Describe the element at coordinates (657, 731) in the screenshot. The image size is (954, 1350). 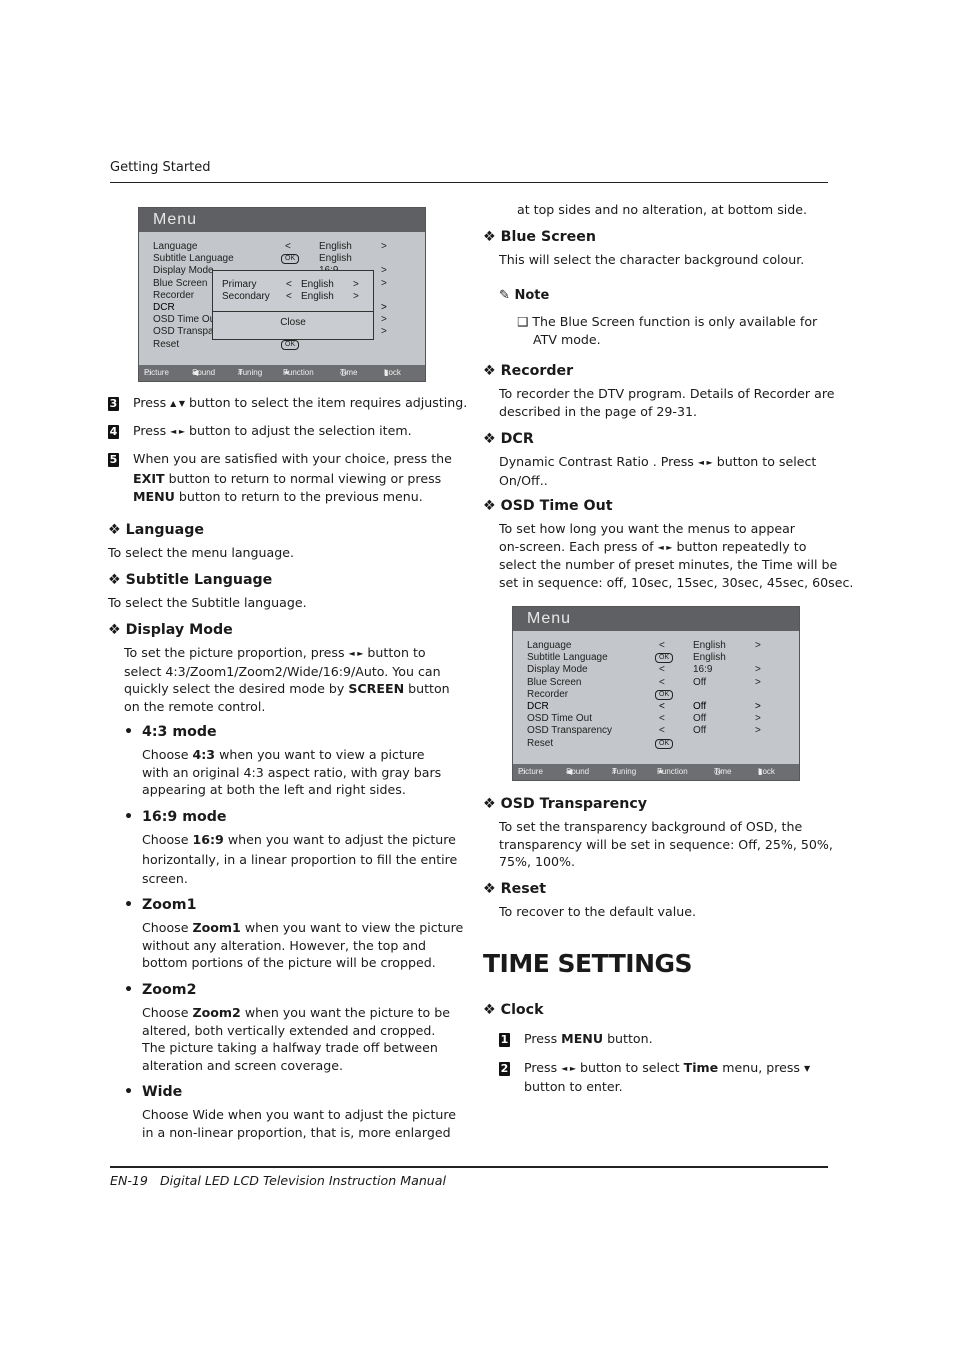
I see `menu-row: OSD Transparency < Off >` at that location.